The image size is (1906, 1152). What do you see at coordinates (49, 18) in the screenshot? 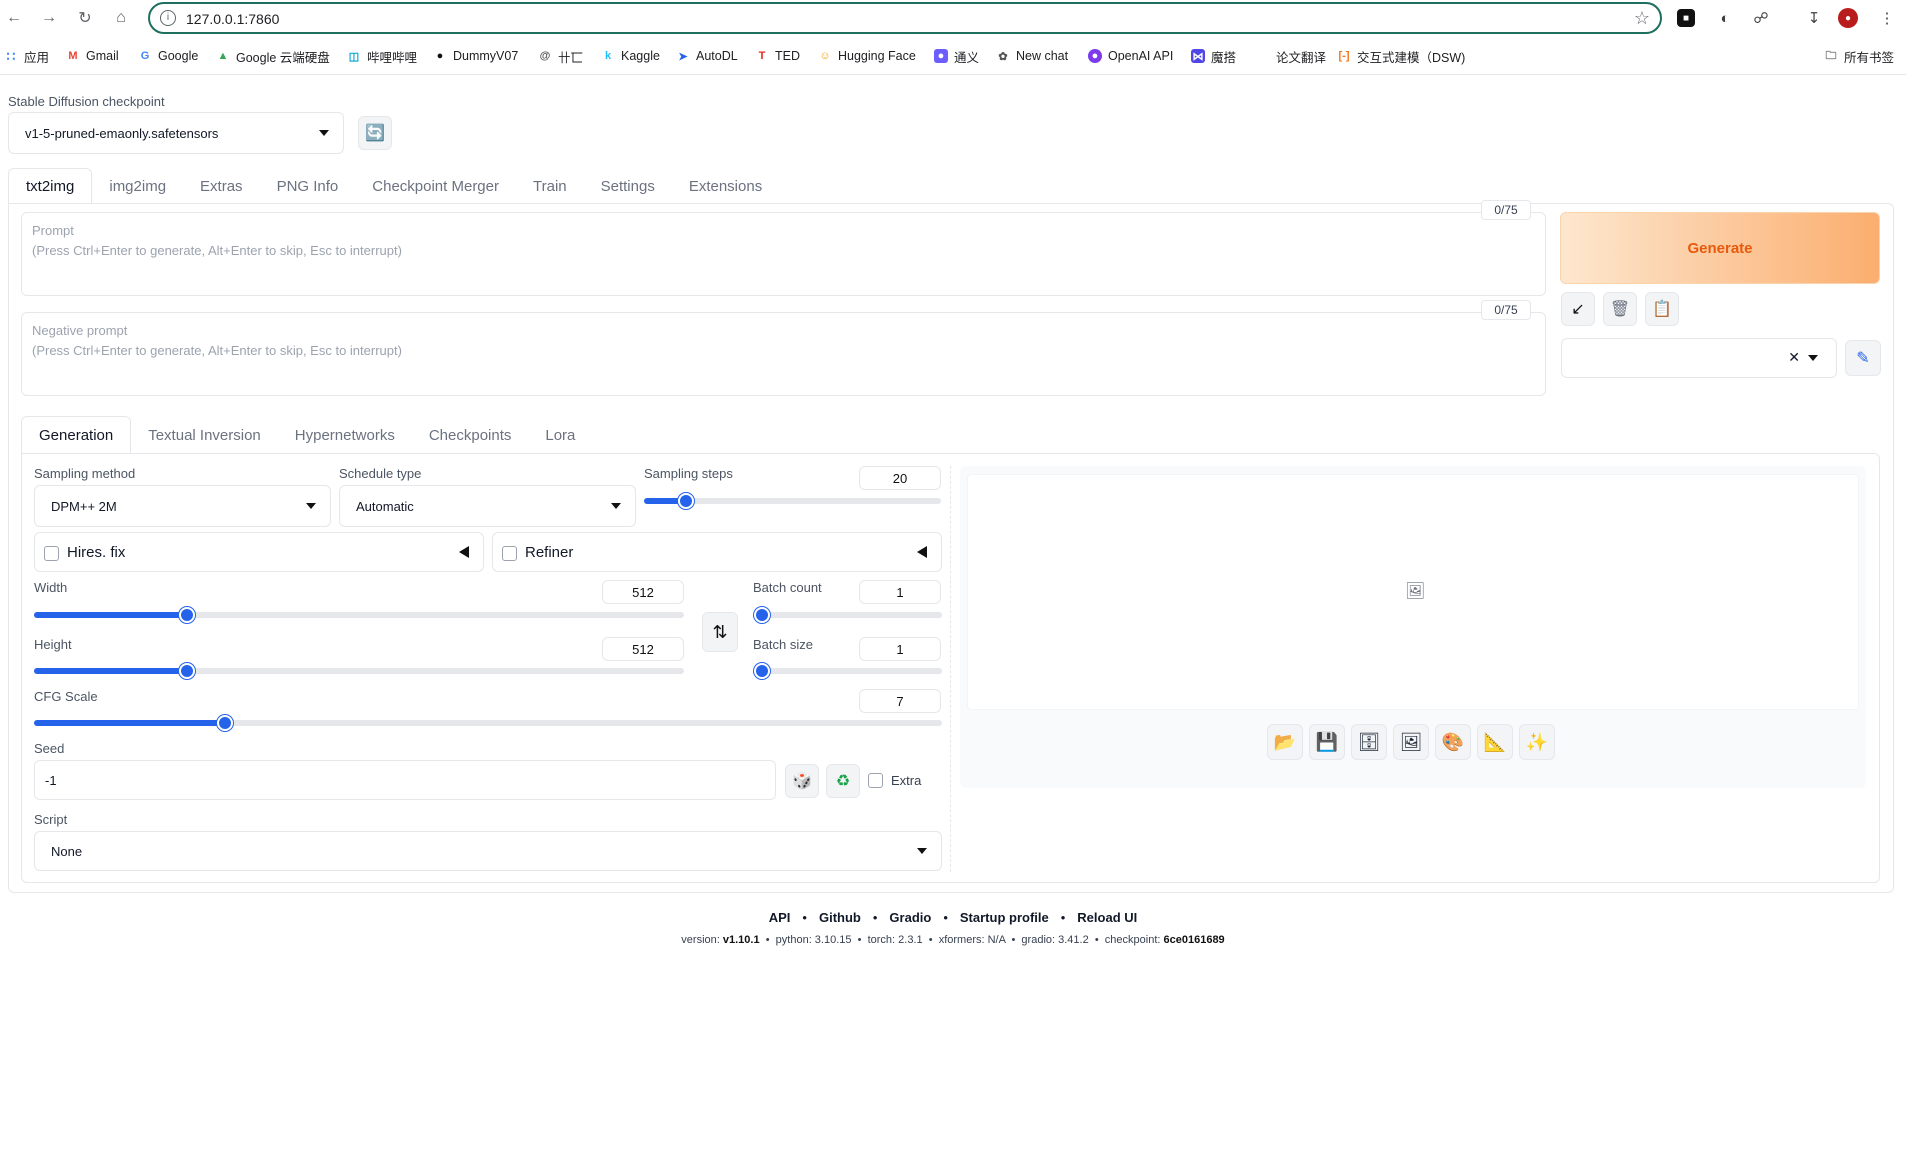
I see `forward-icon: →` at bounding box center [49, 18].